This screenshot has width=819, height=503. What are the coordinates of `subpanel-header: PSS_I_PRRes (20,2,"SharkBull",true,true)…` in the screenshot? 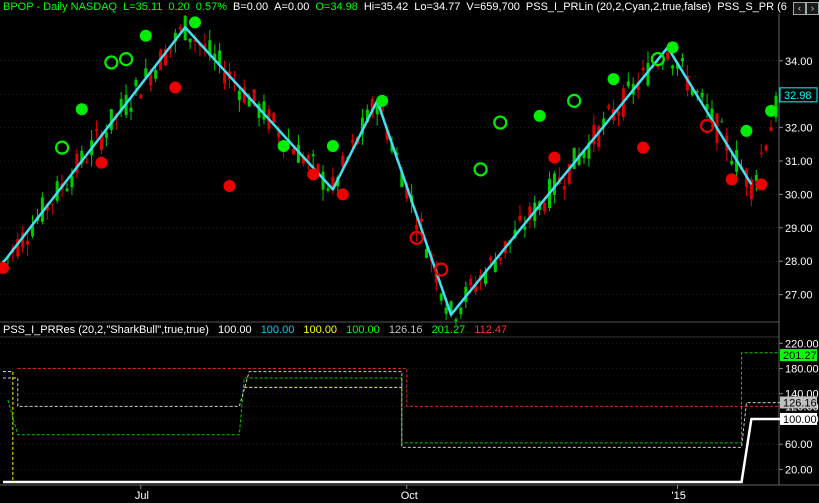 It's located at (258, 330).